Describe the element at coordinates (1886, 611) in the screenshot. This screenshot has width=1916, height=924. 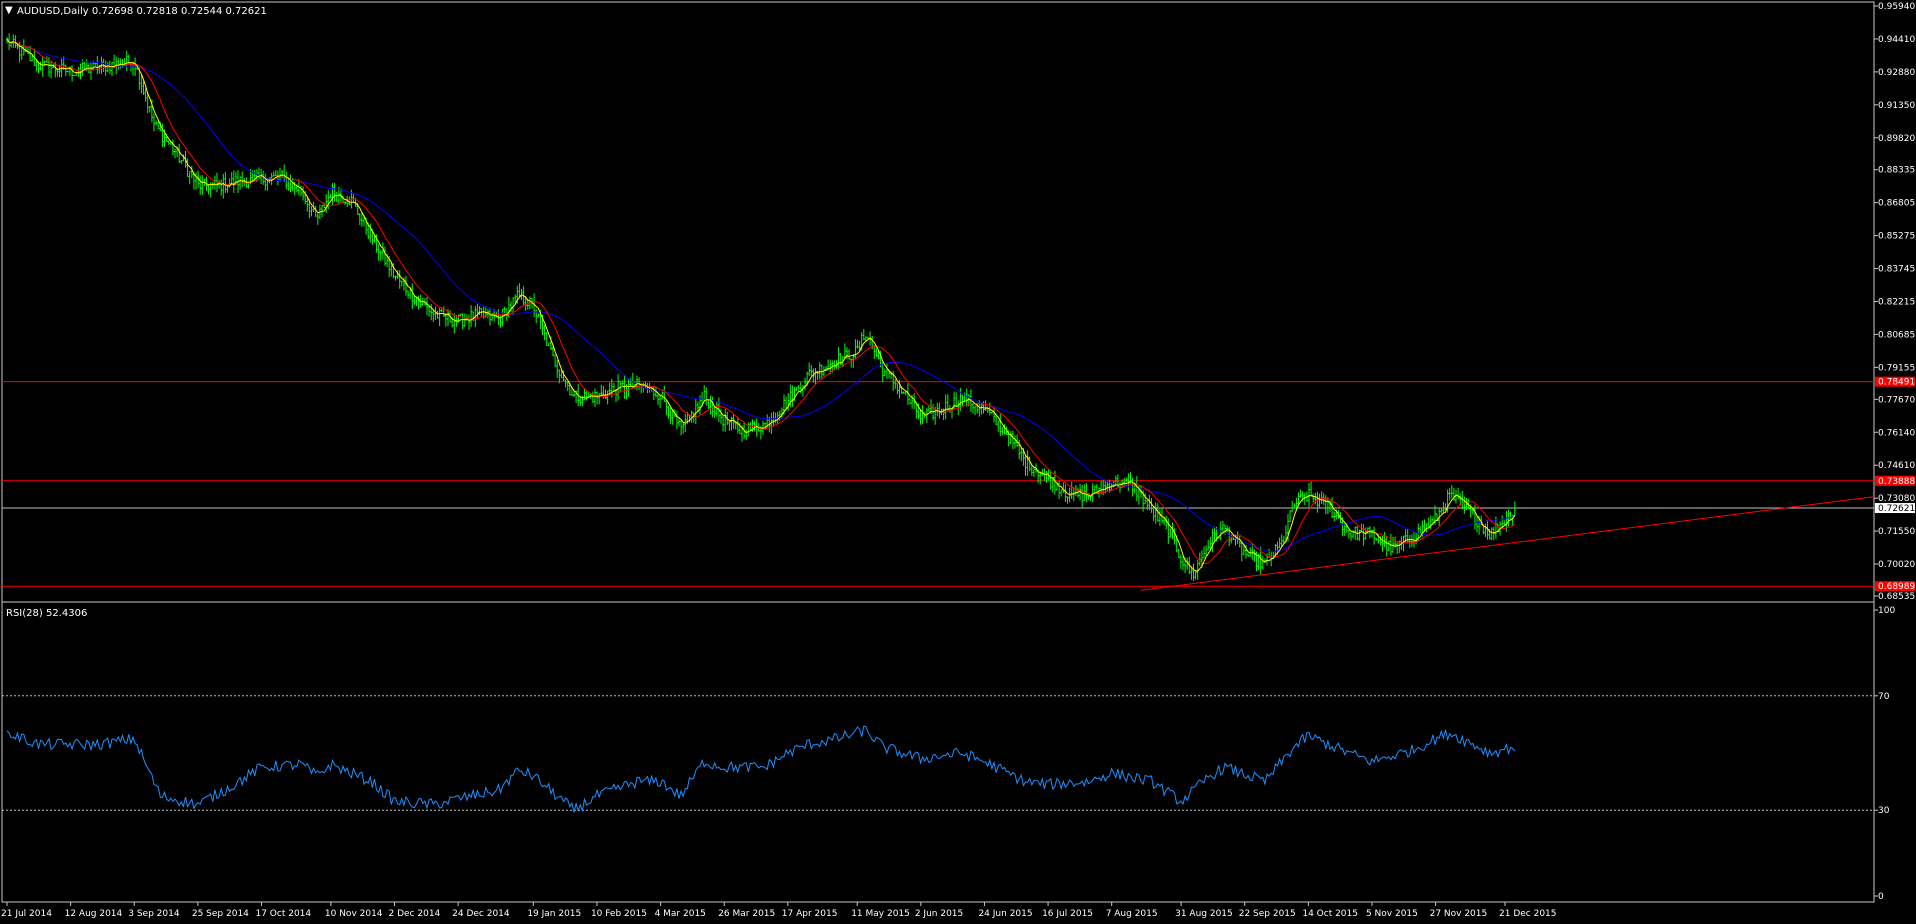
I see `rsi-tick-label: 100` at that location.